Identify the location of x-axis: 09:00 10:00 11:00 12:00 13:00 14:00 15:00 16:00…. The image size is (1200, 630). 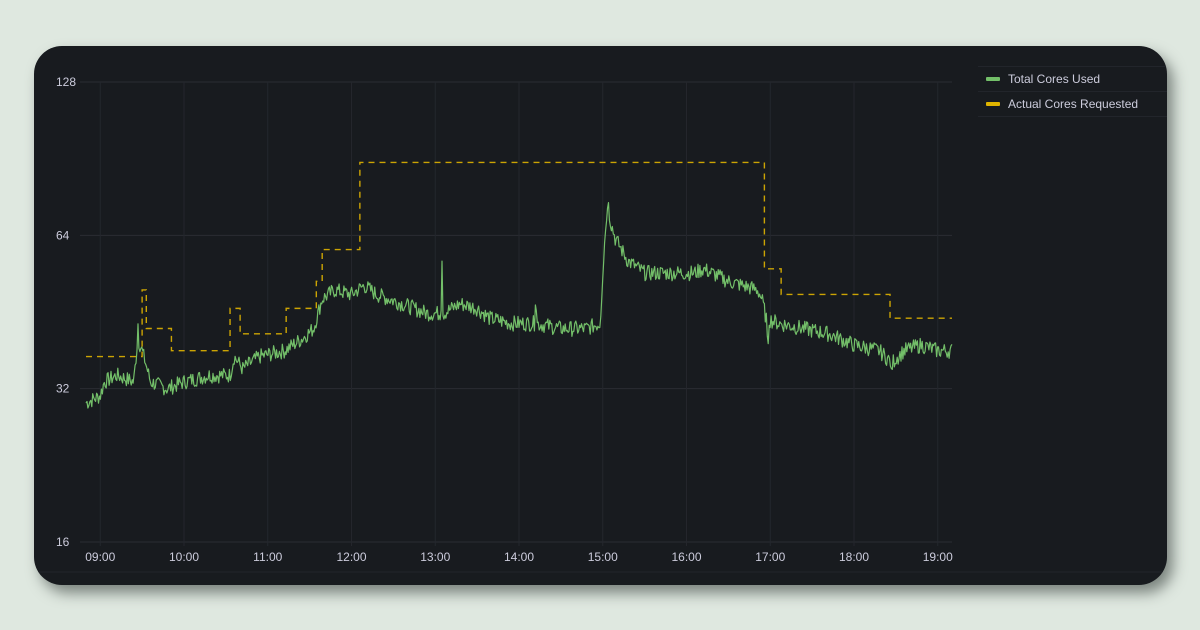
(519, 557).